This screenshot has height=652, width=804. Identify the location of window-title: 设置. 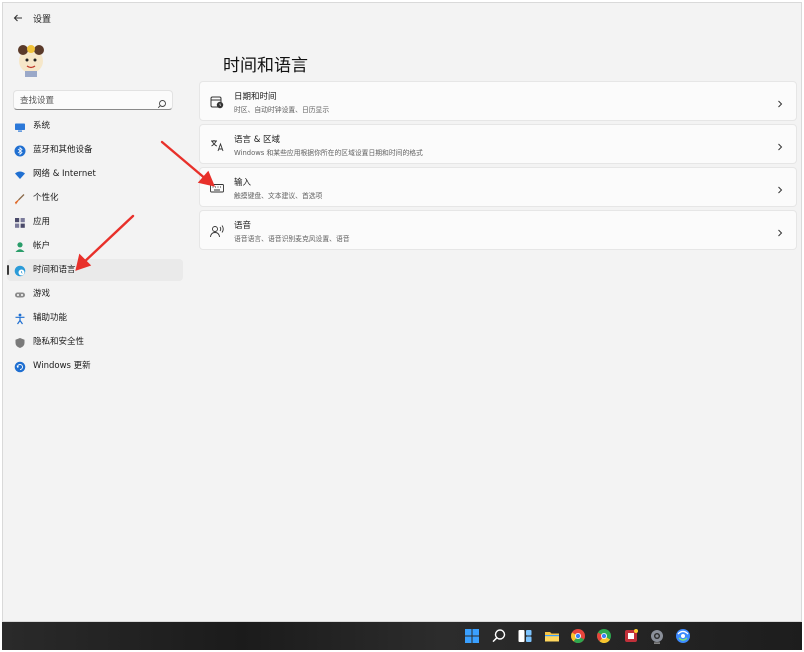
(42, 20).